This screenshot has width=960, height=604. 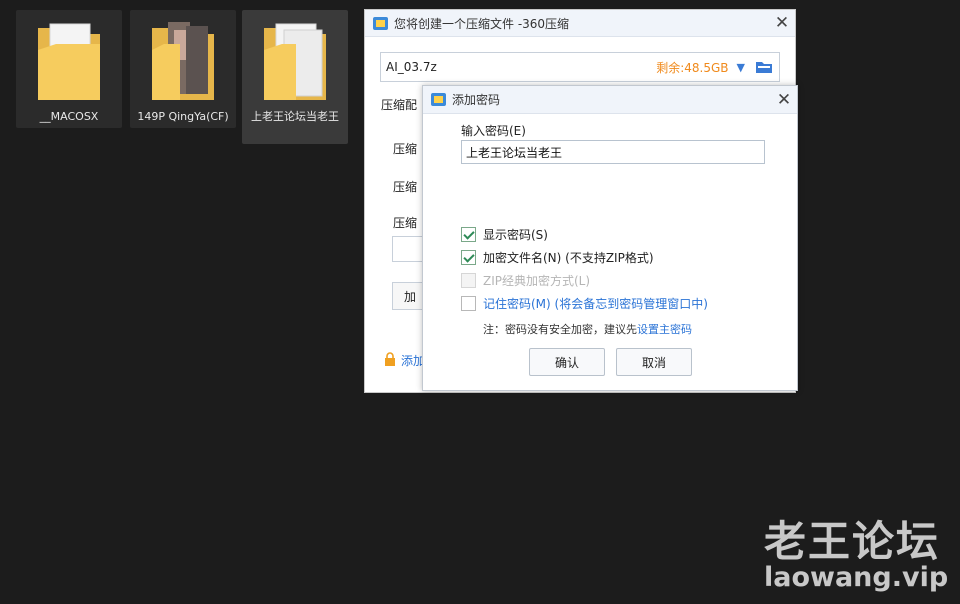 I want to click on add-password-button-back: 加, so click(x=408, y=296).